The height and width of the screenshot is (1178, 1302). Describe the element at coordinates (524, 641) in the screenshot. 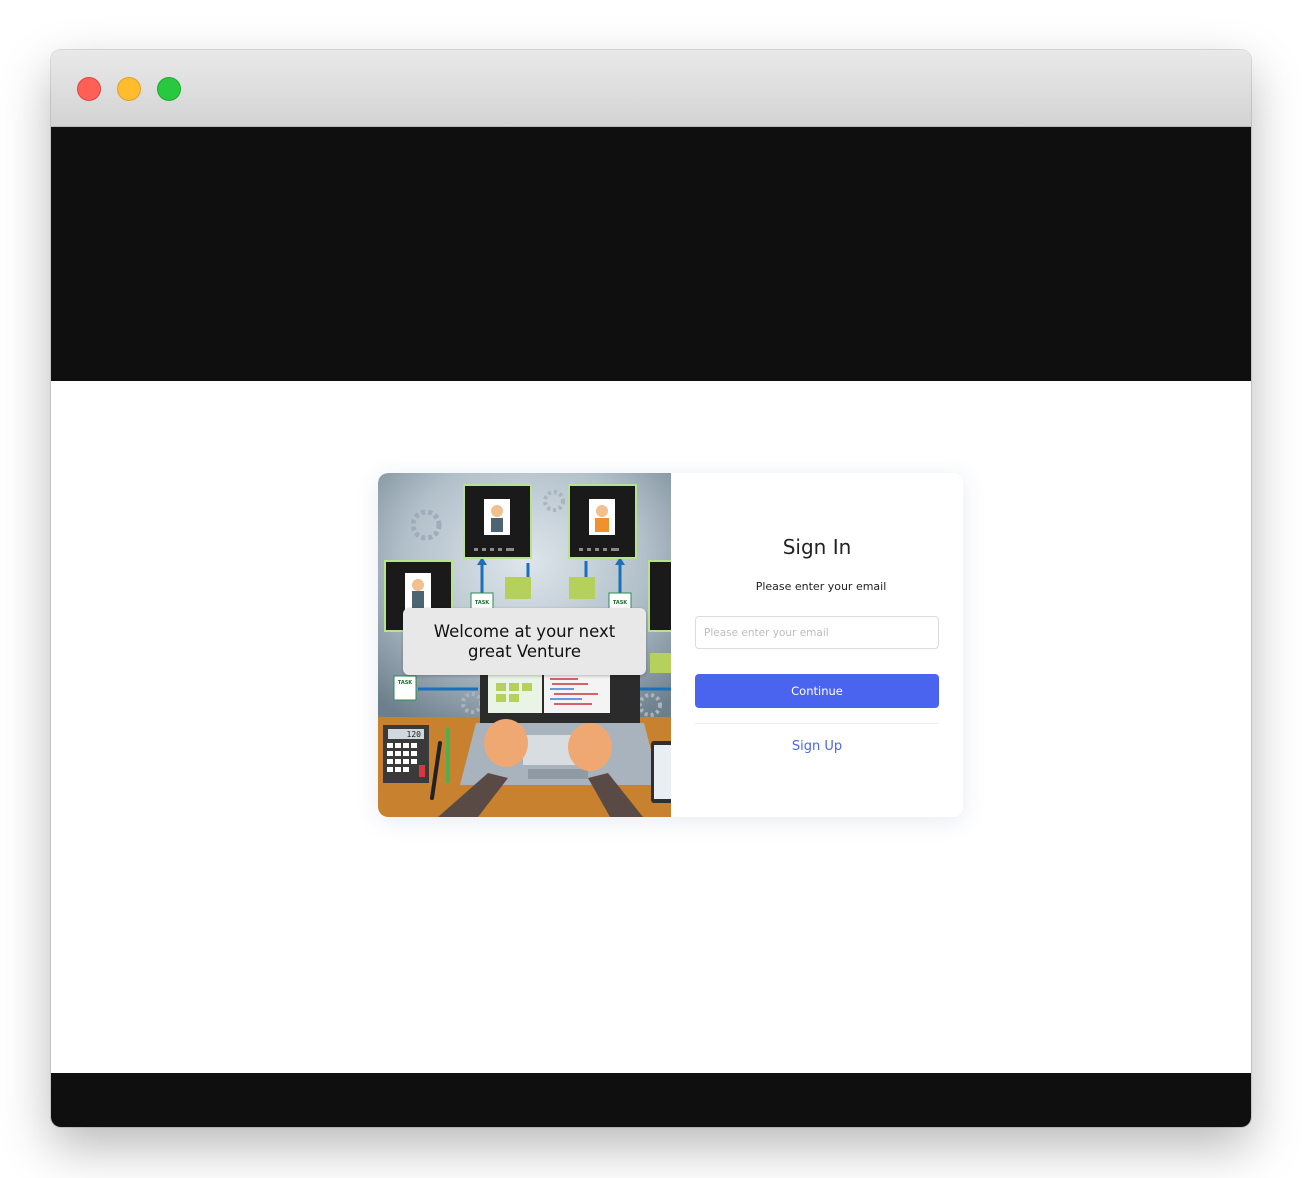

I see `welcome-message: Welcome at your next great Venture` at that location.